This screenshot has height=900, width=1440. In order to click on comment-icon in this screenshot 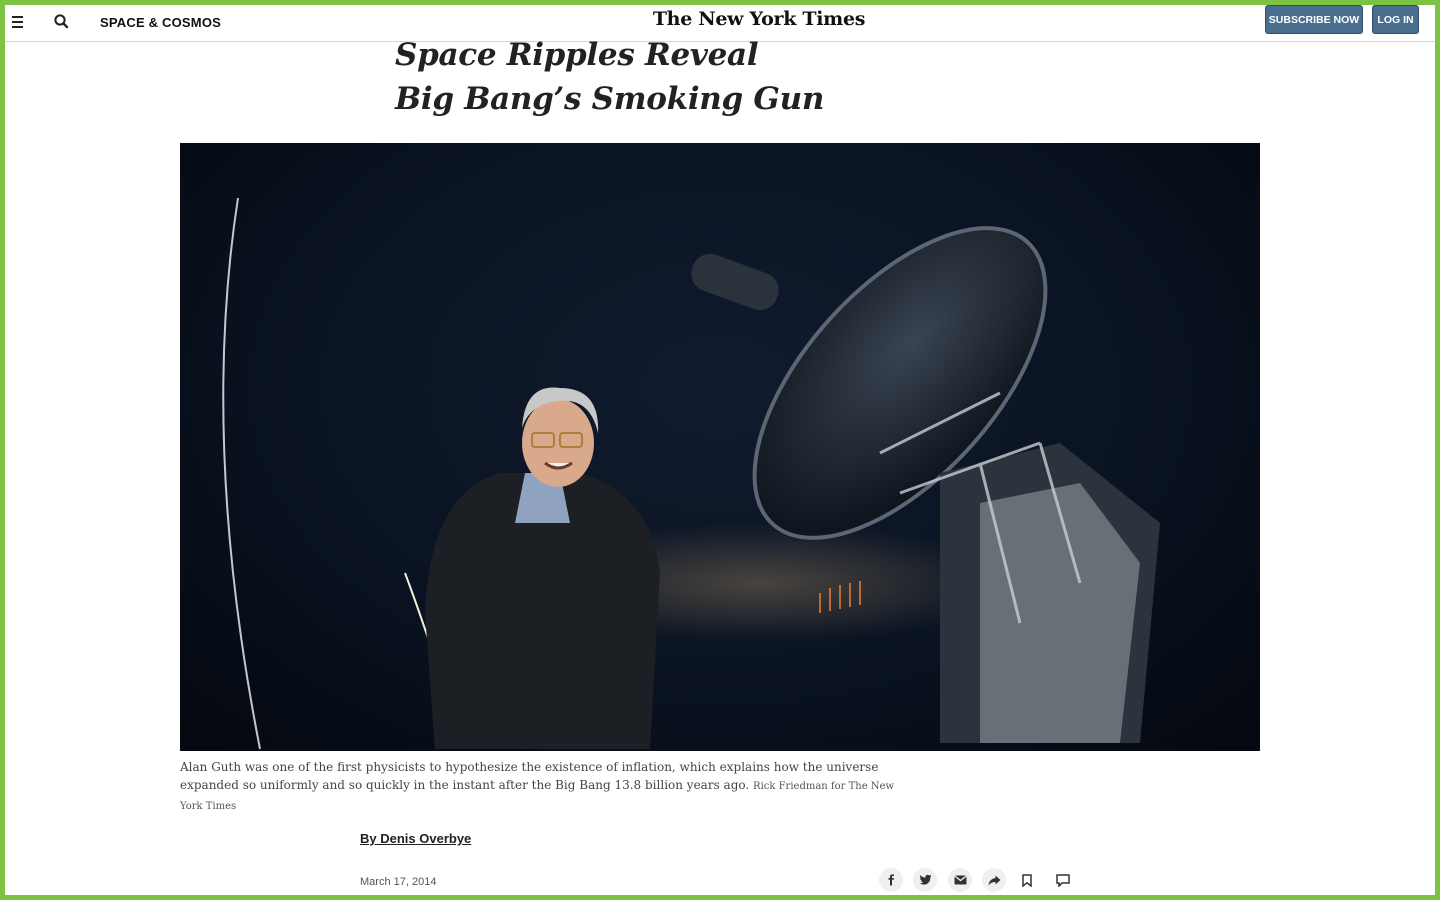, I will do `click(1063, 880)`.